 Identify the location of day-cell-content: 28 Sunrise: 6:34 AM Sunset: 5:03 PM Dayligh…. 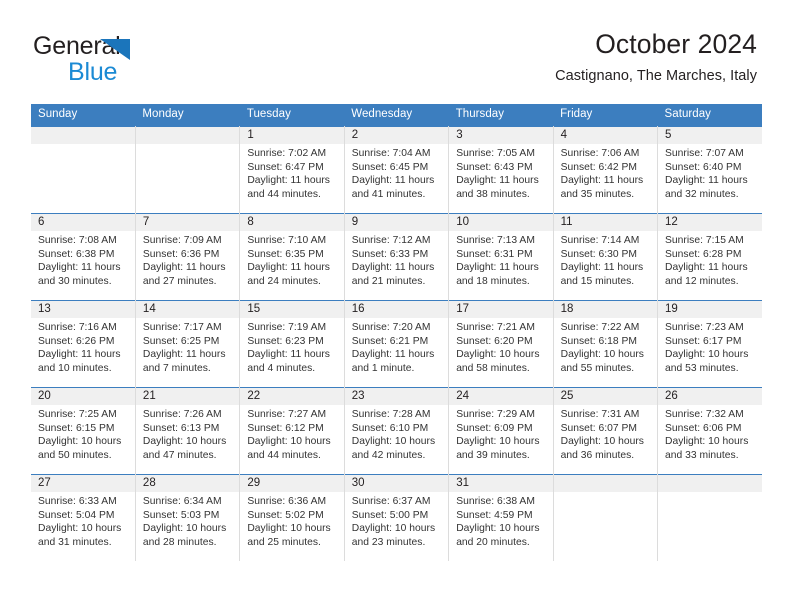
(187, 518).